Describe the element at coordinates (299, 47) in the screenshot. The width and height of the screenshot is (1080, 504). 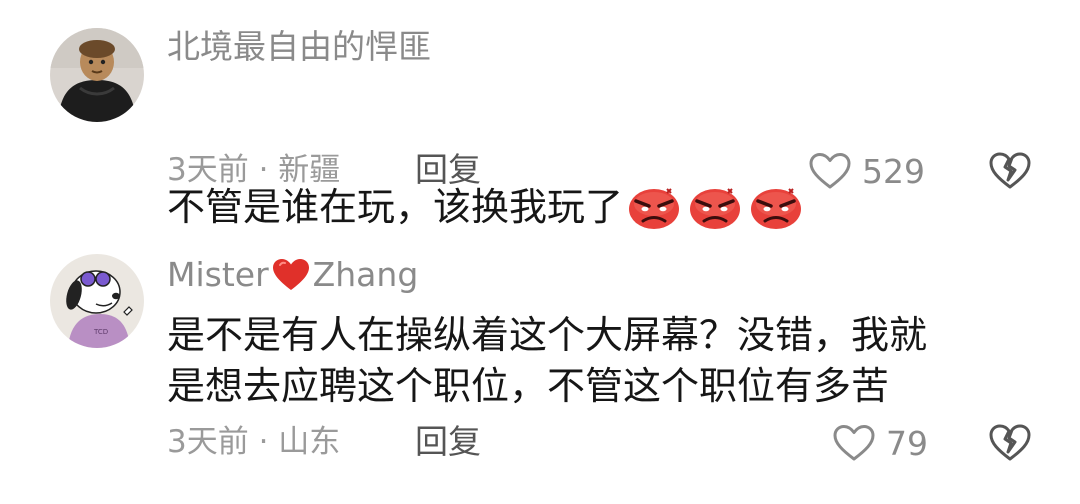
I see `comment-username: 北境最自由的悍匪` at that location.